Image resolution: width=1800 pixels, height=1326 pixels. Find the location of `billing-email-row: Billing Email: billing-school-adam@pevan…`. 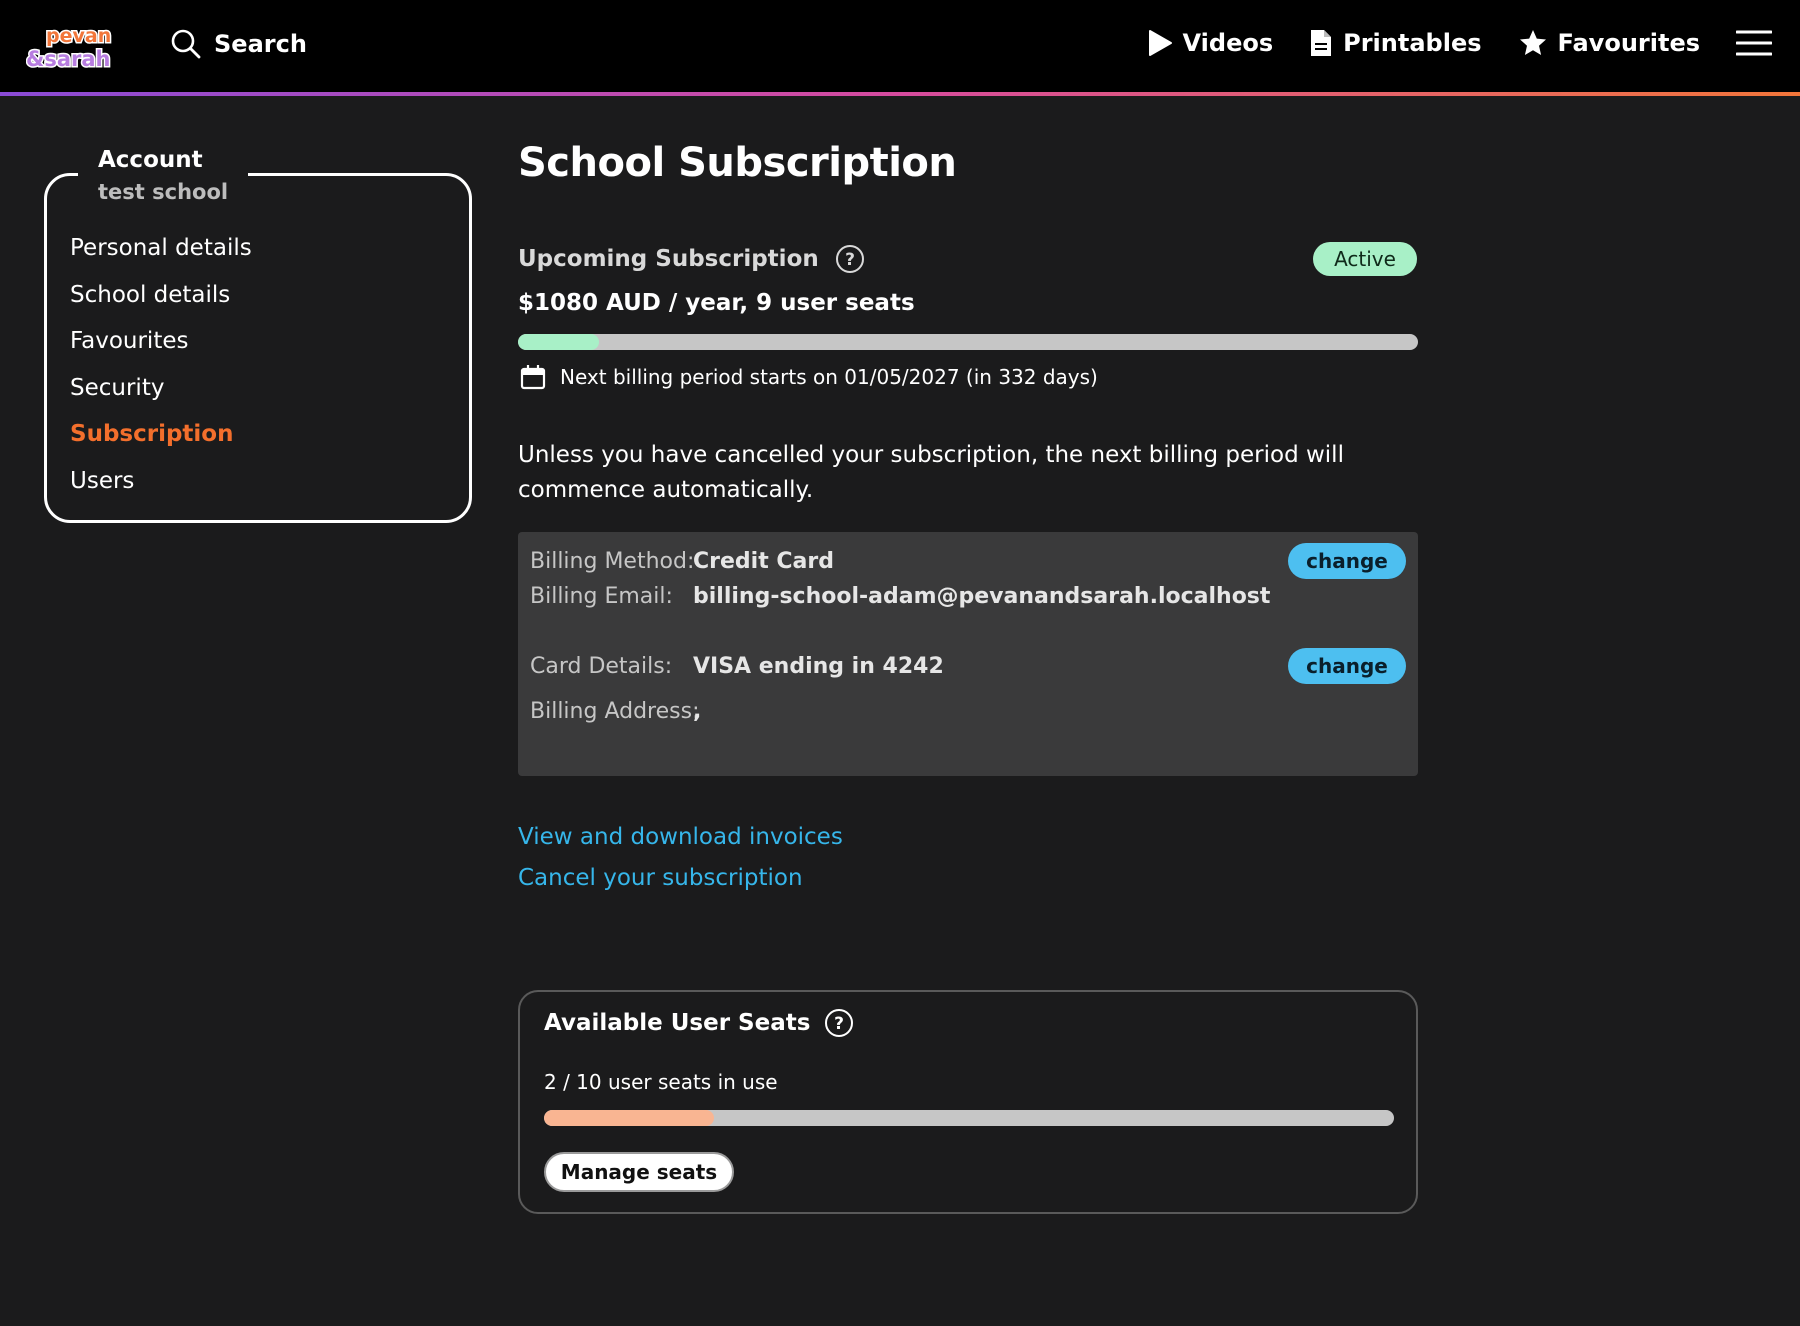

billing-email-row: Billing Email: billing-school-adam@pevan… is located at coordinates (900, 596).